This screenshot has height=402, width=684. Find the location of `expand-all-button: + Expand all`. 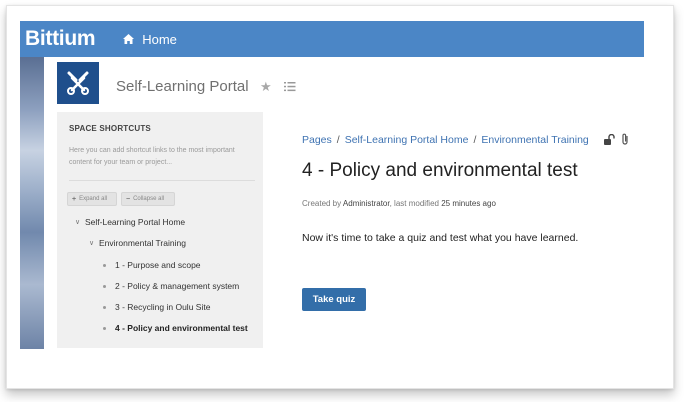

expand-all-button: + Expand all is located at coordinates (92, 199).